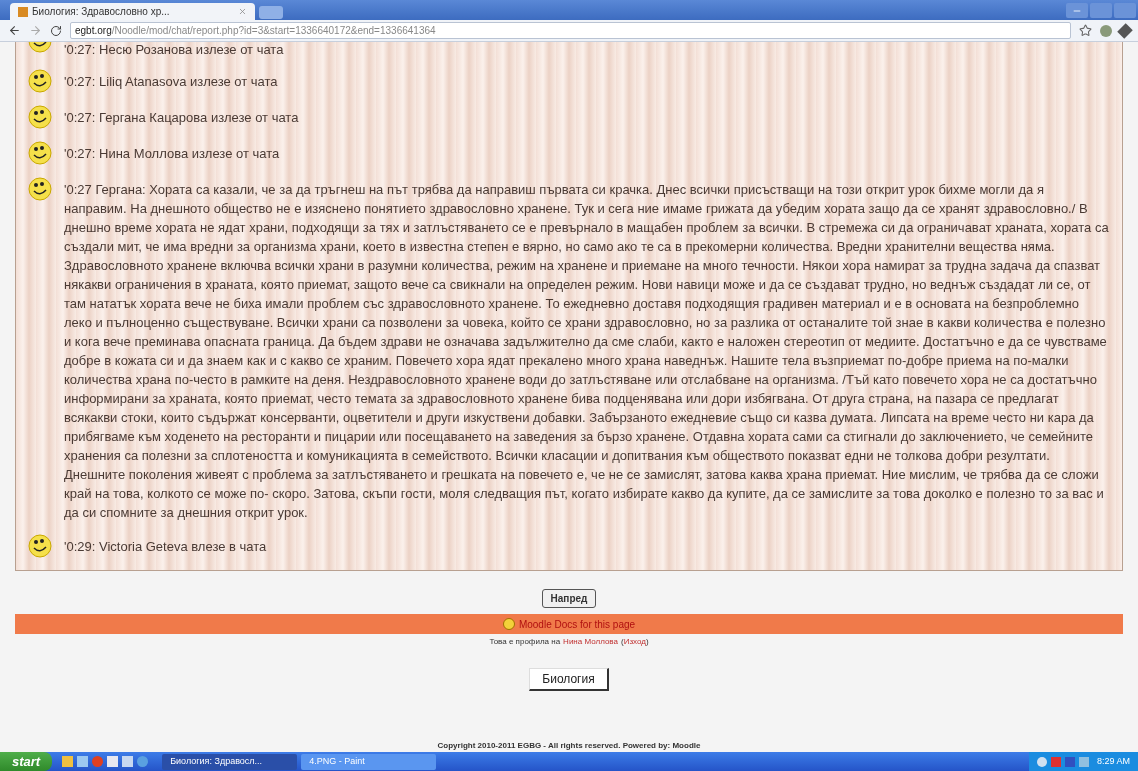 The height and width of the screenshot is (771, 1138). I want to click on login-info-text: Това е профила на, so click(525, 642).